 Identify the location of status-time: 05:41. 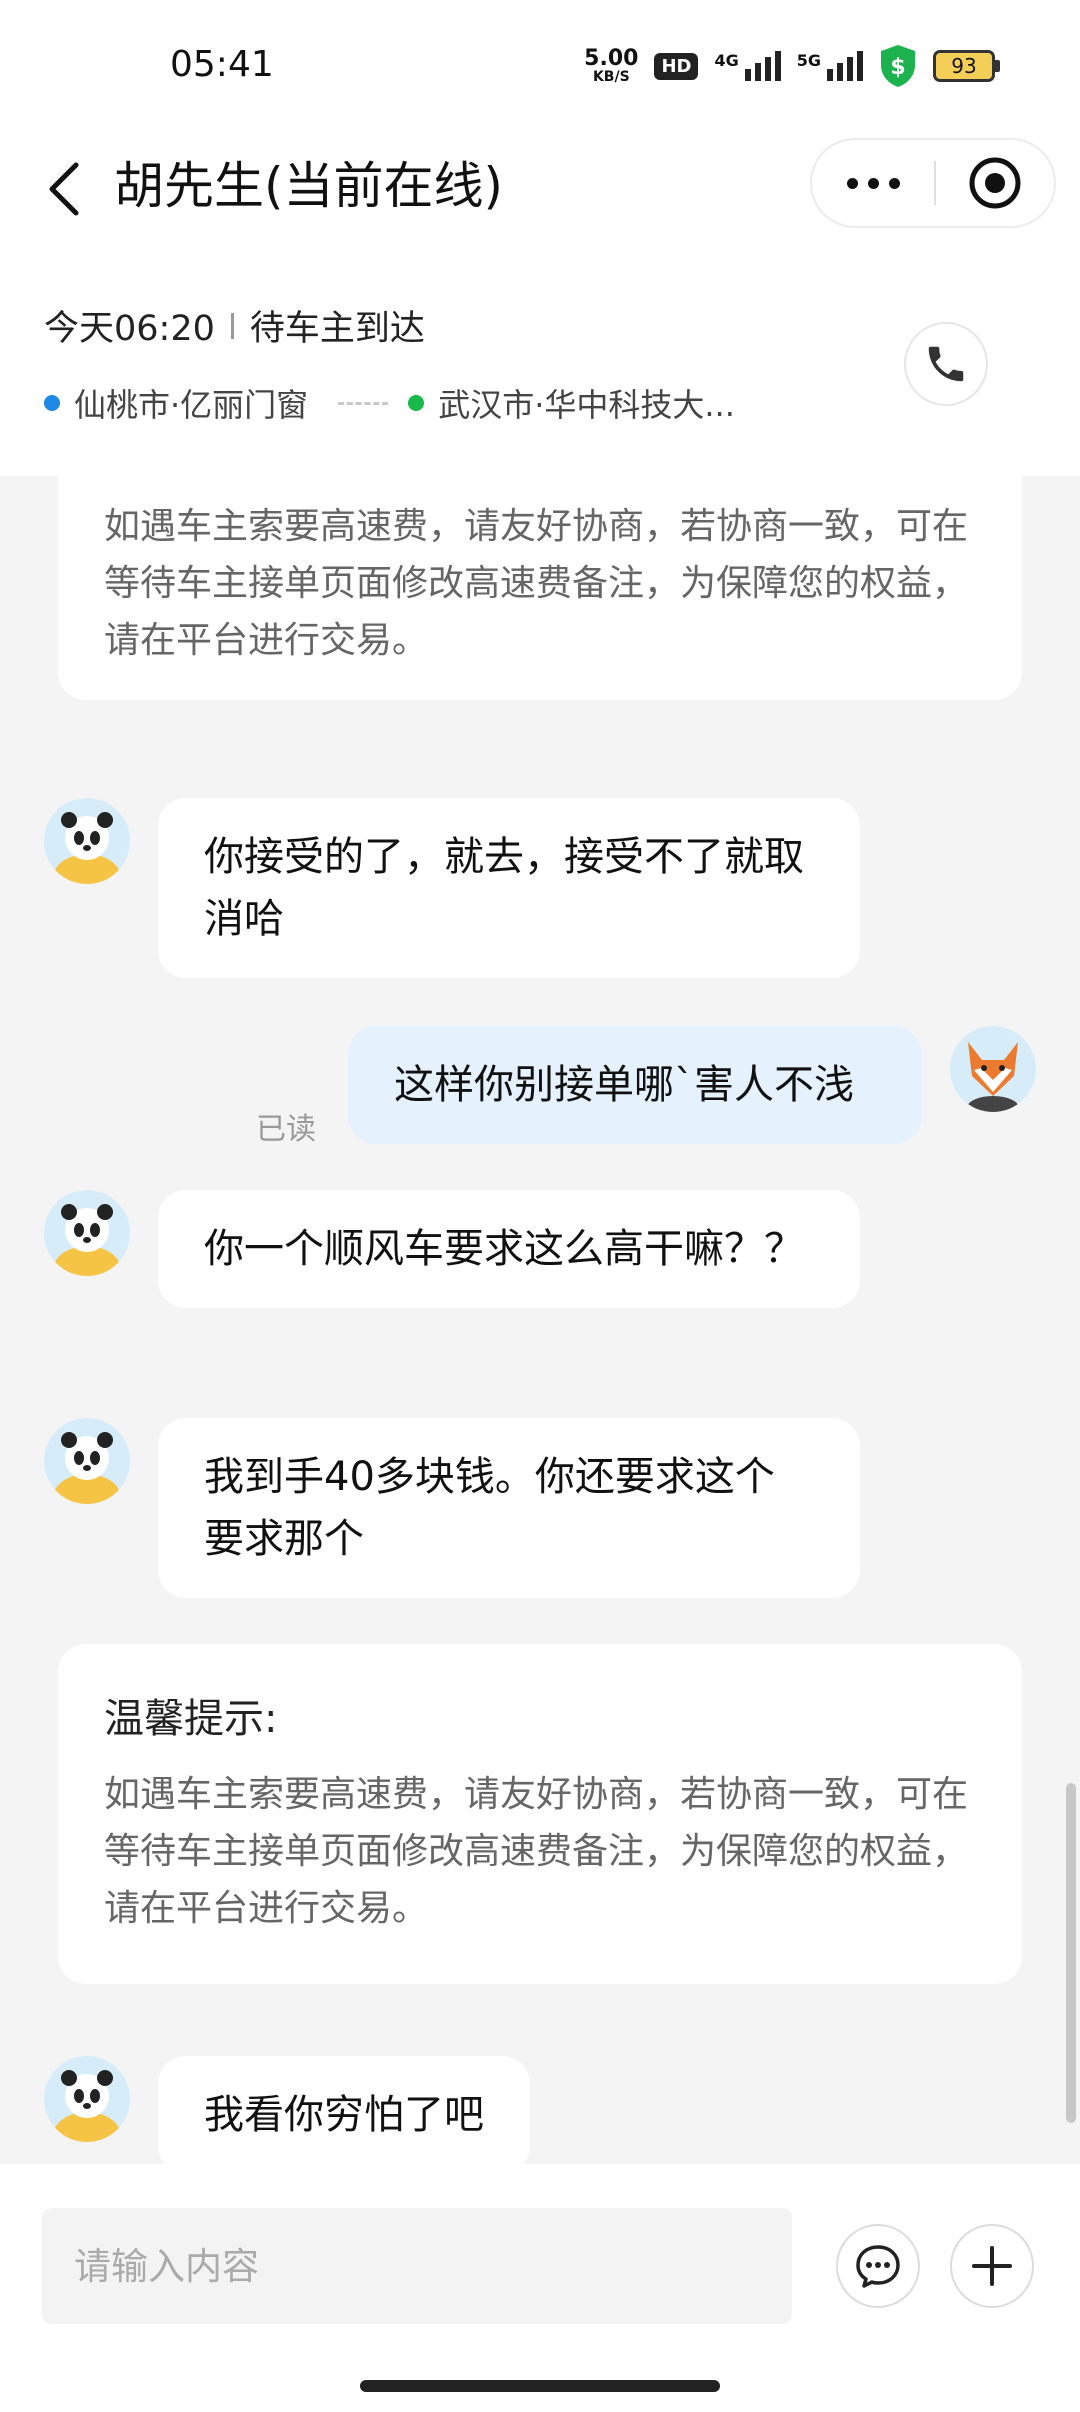
(222, 64).